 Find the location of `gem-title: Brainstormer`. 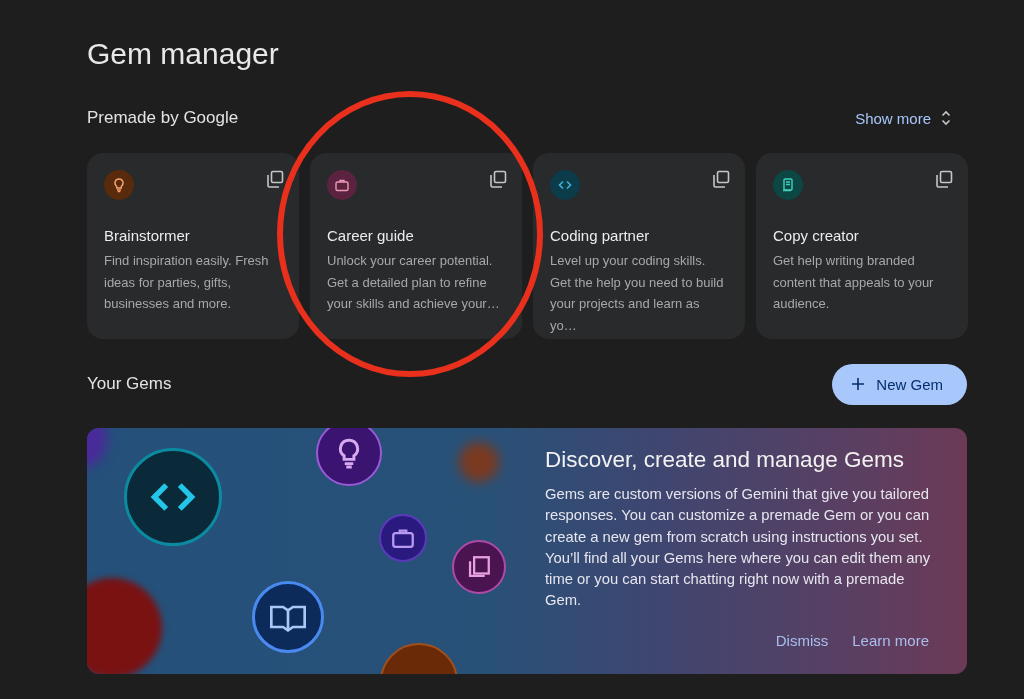

gem-title: Brainstormer is located at coordinates (147, 235).